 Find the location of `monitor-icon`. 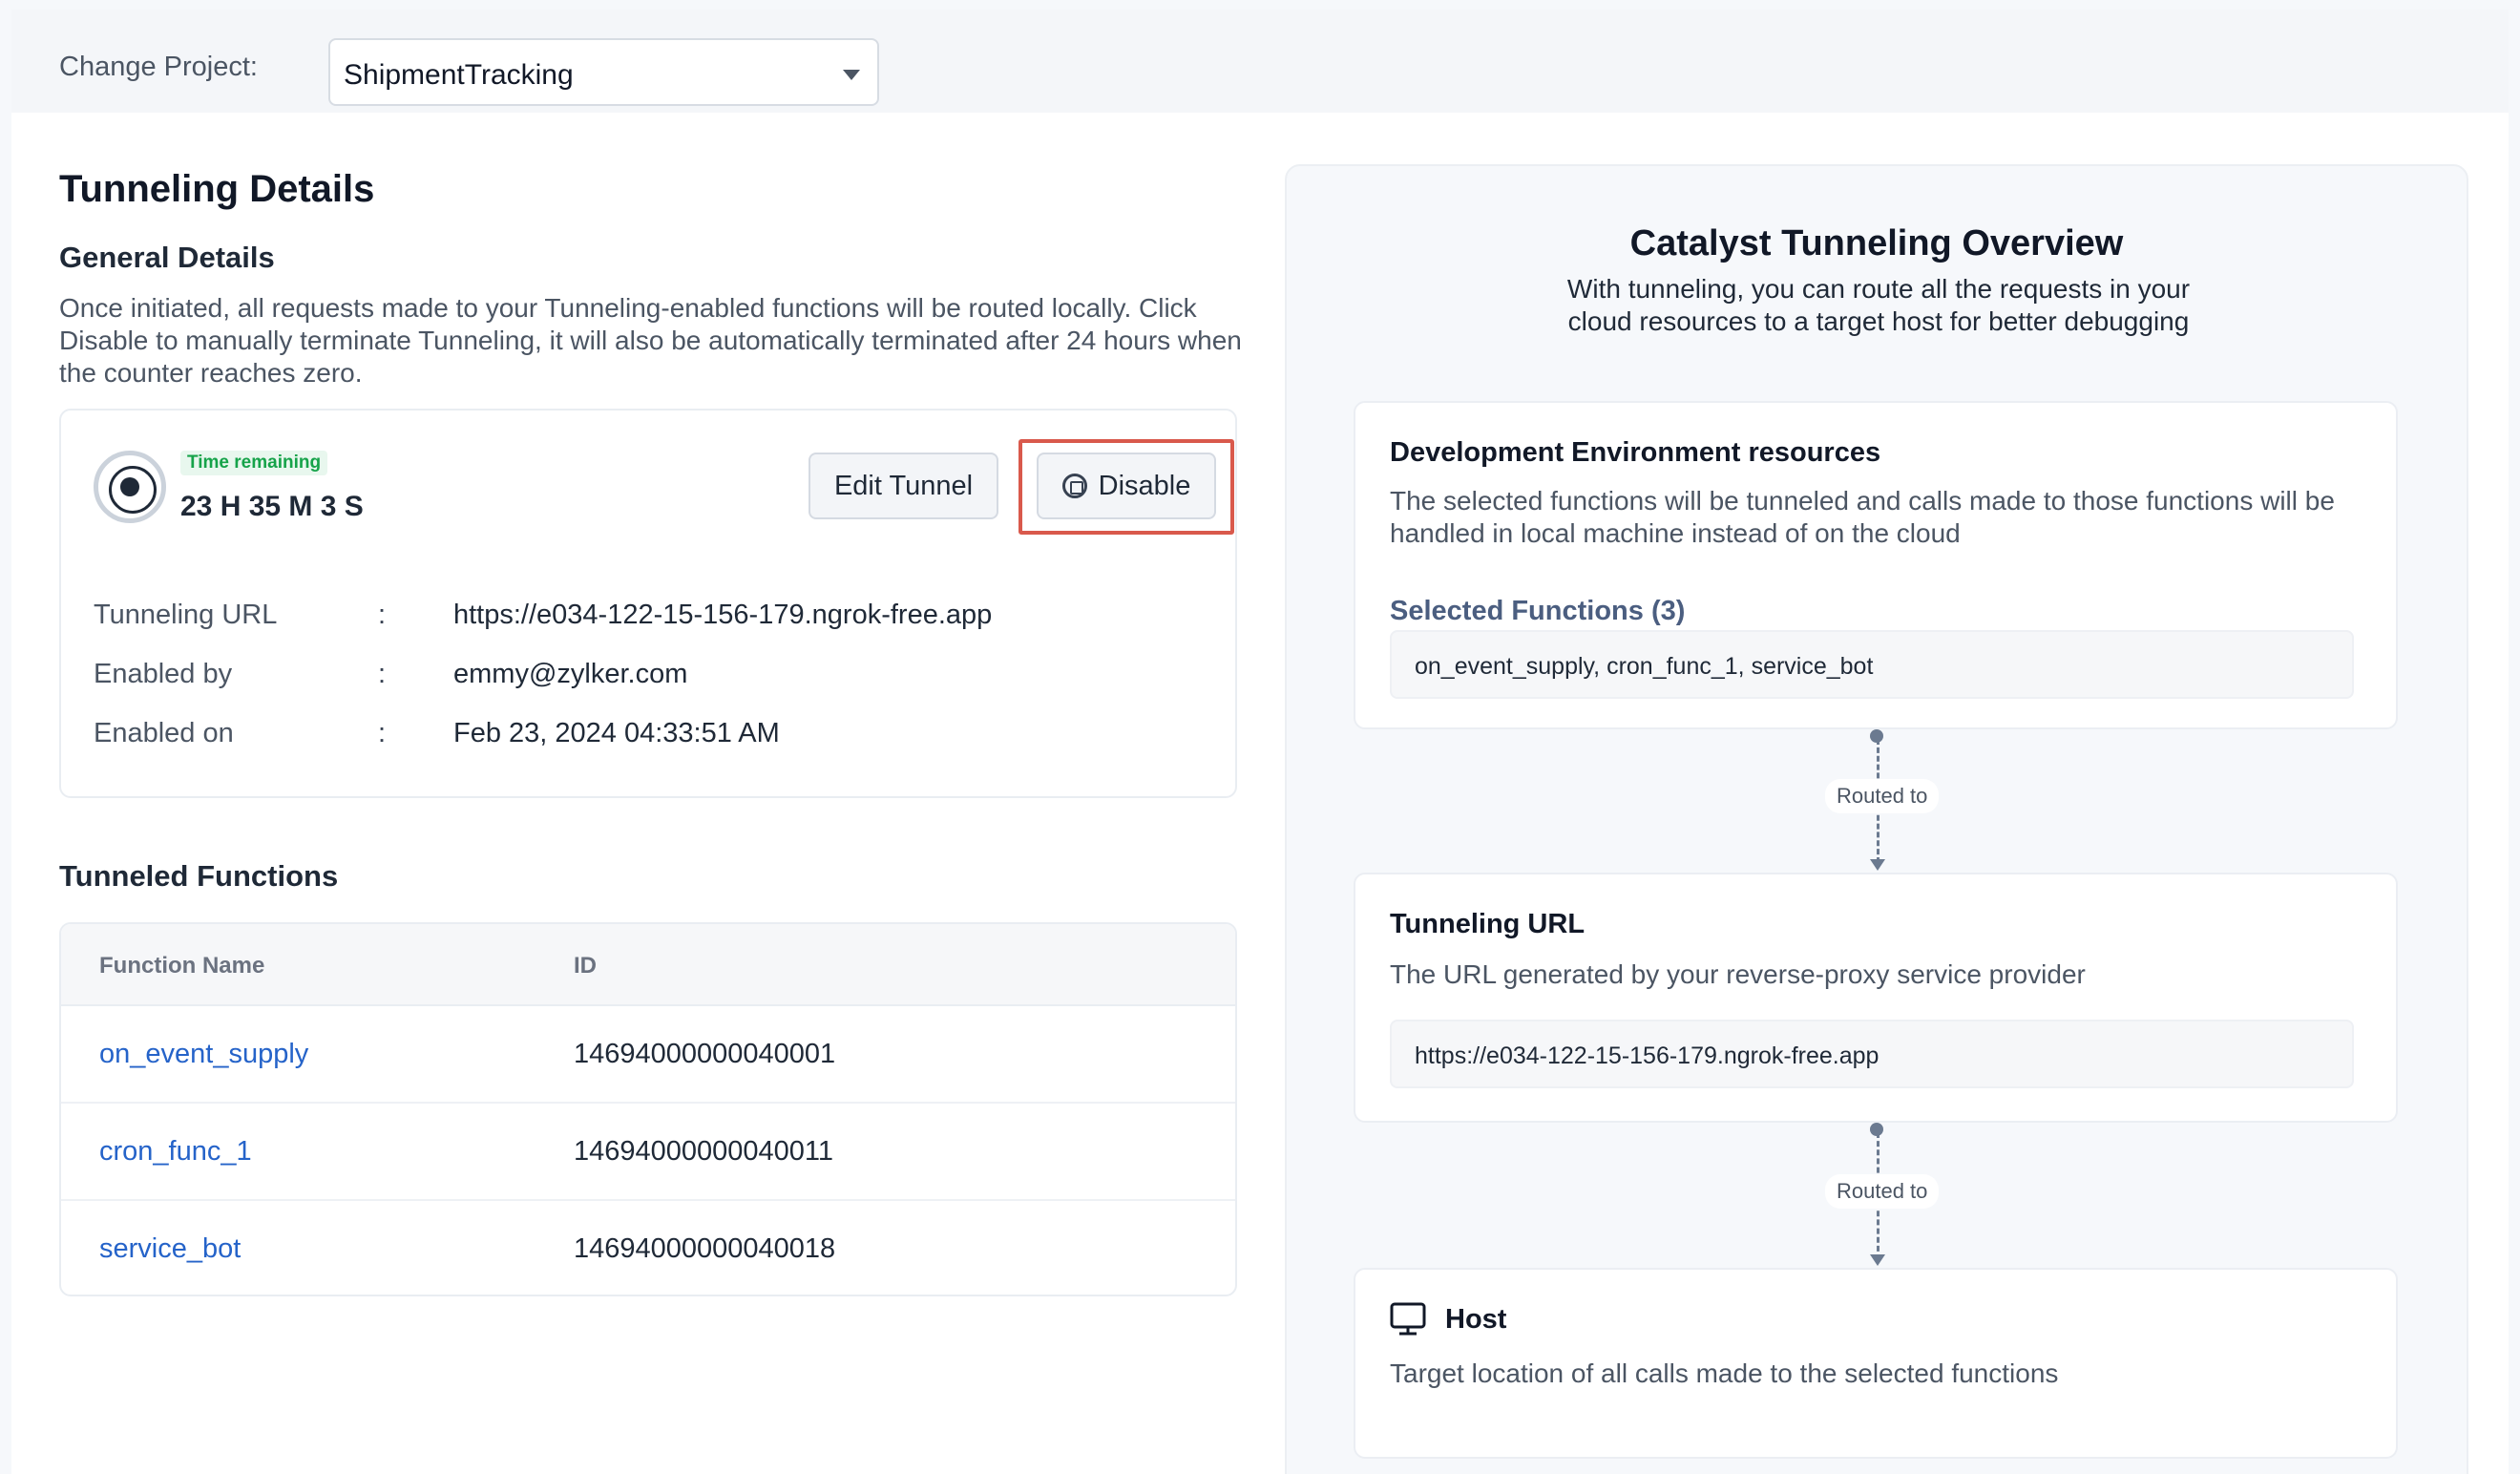

monitor-icon is located at coordinates (1408, 1319).